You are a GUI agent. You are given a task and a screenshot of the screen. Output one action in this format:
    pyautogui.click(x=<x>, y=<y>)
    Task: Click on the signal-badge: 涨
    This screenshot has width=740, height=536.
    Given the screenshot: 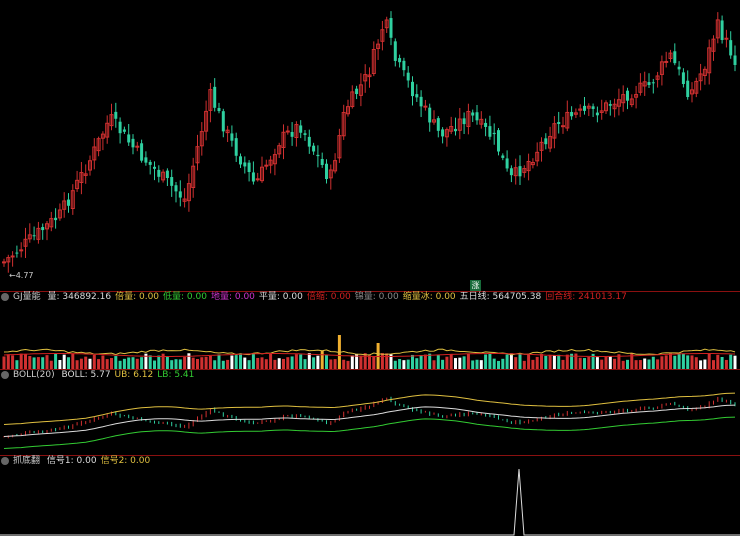 What is the action you would take?
    pyautogui.click(x=475, y=285)
    